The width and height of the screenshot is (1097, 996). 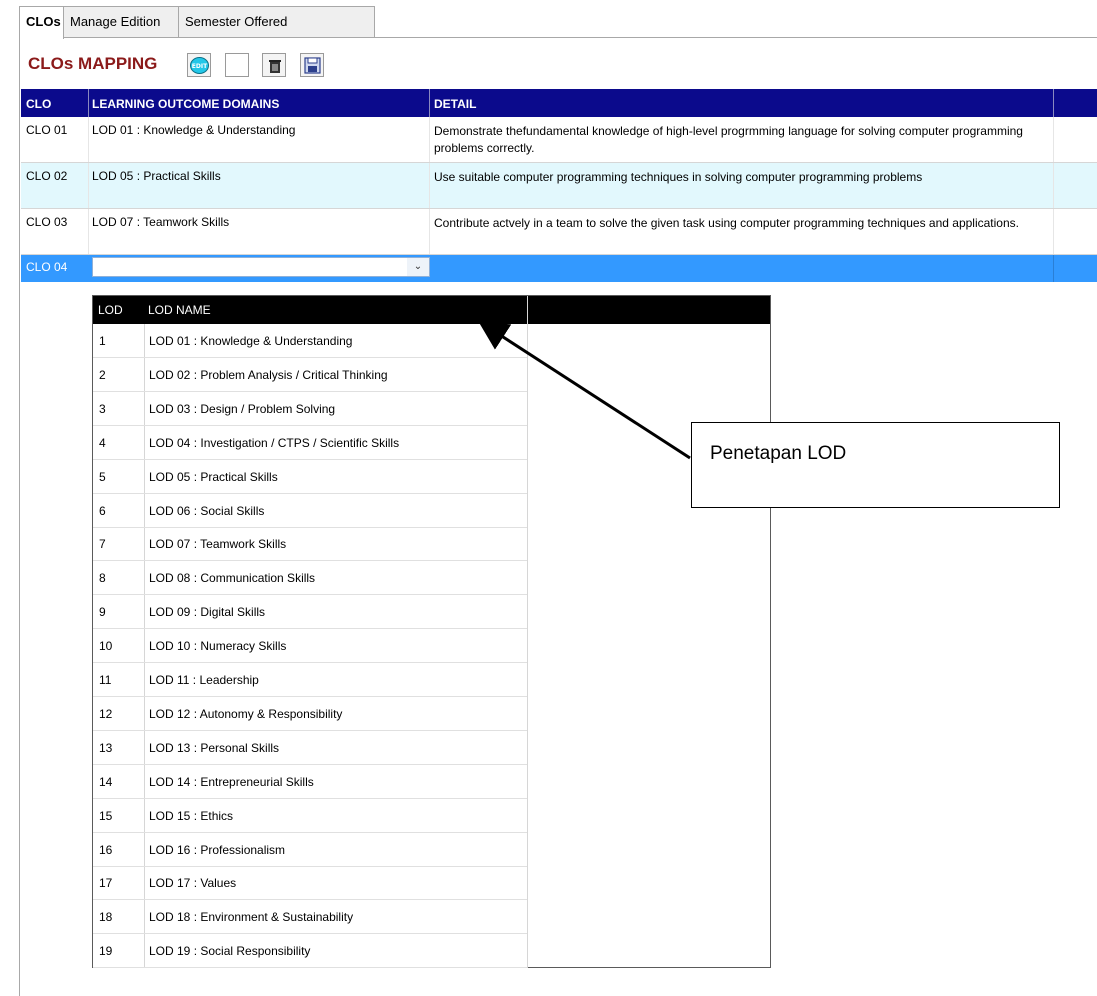 I want to click on lod-name: LOD 15 : Ethics, so click(x=191, y=815).